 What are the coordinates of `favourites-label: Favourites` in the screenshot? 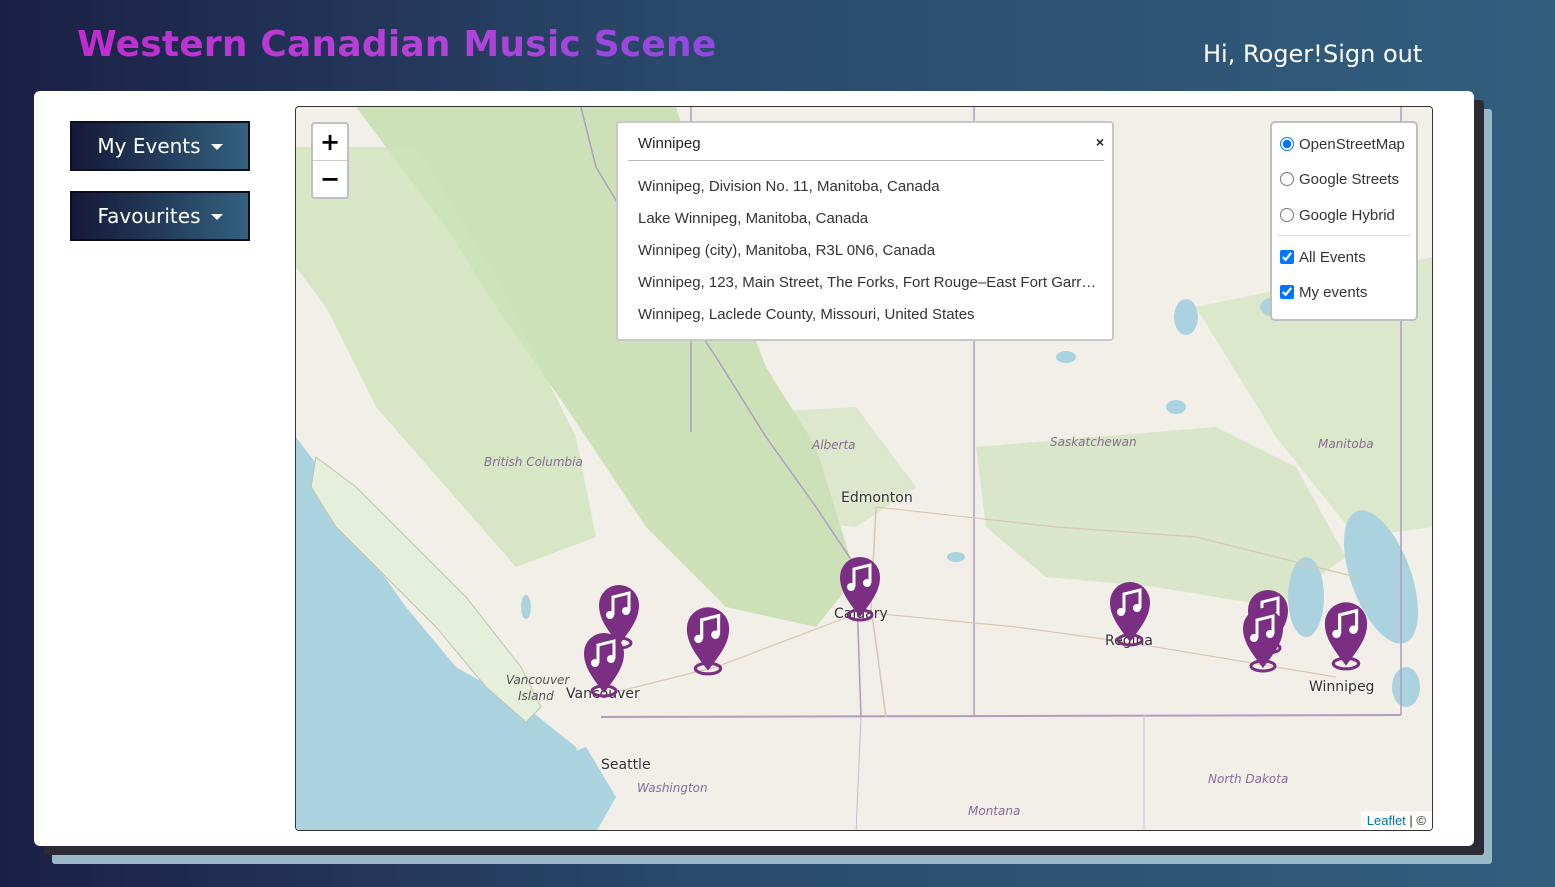 It's located at (149, 216).